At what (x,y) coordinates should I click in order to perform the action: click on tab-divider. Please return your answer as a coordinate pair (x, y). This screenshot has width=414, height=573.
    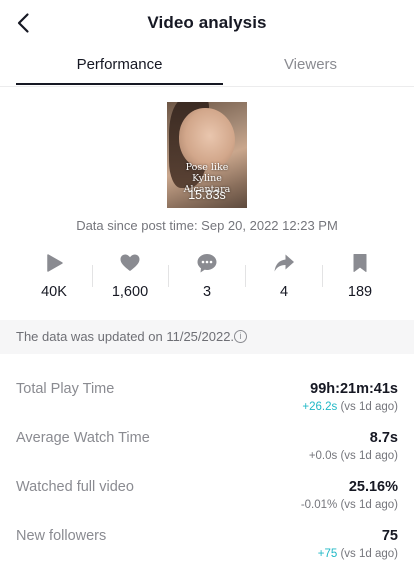
    Looking at the image, I should click on (207, 86).